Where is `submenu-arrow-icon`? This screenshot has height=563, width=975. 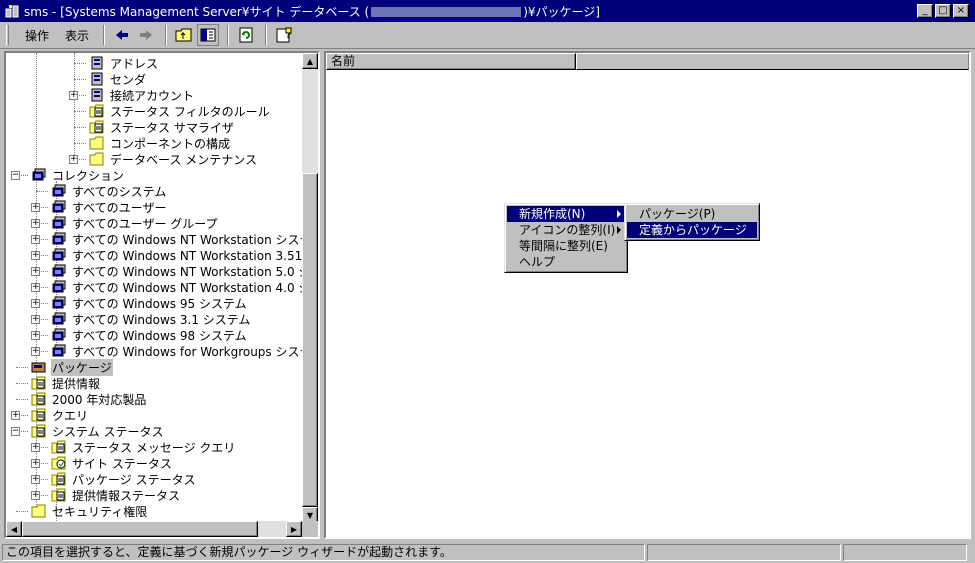 submenu-arrow-icon is located at coordinates (619, 230).